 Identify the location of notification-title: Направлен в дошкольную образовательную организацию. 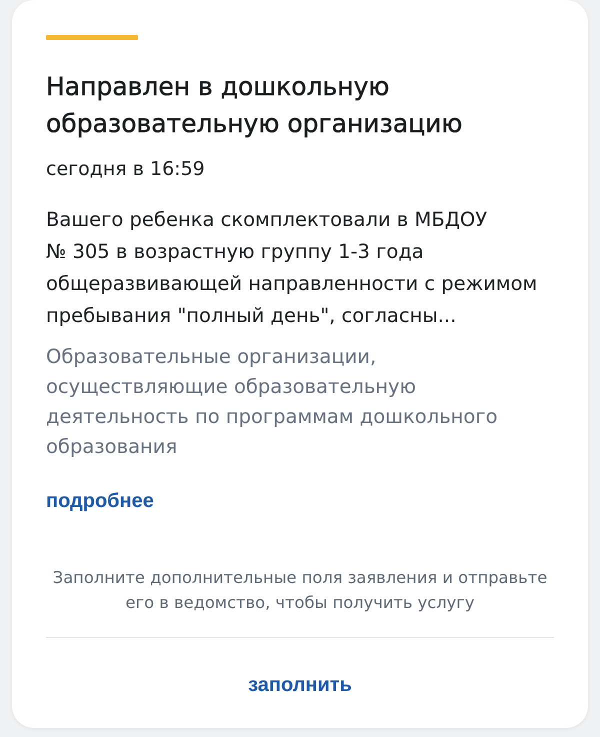
(255, 105).